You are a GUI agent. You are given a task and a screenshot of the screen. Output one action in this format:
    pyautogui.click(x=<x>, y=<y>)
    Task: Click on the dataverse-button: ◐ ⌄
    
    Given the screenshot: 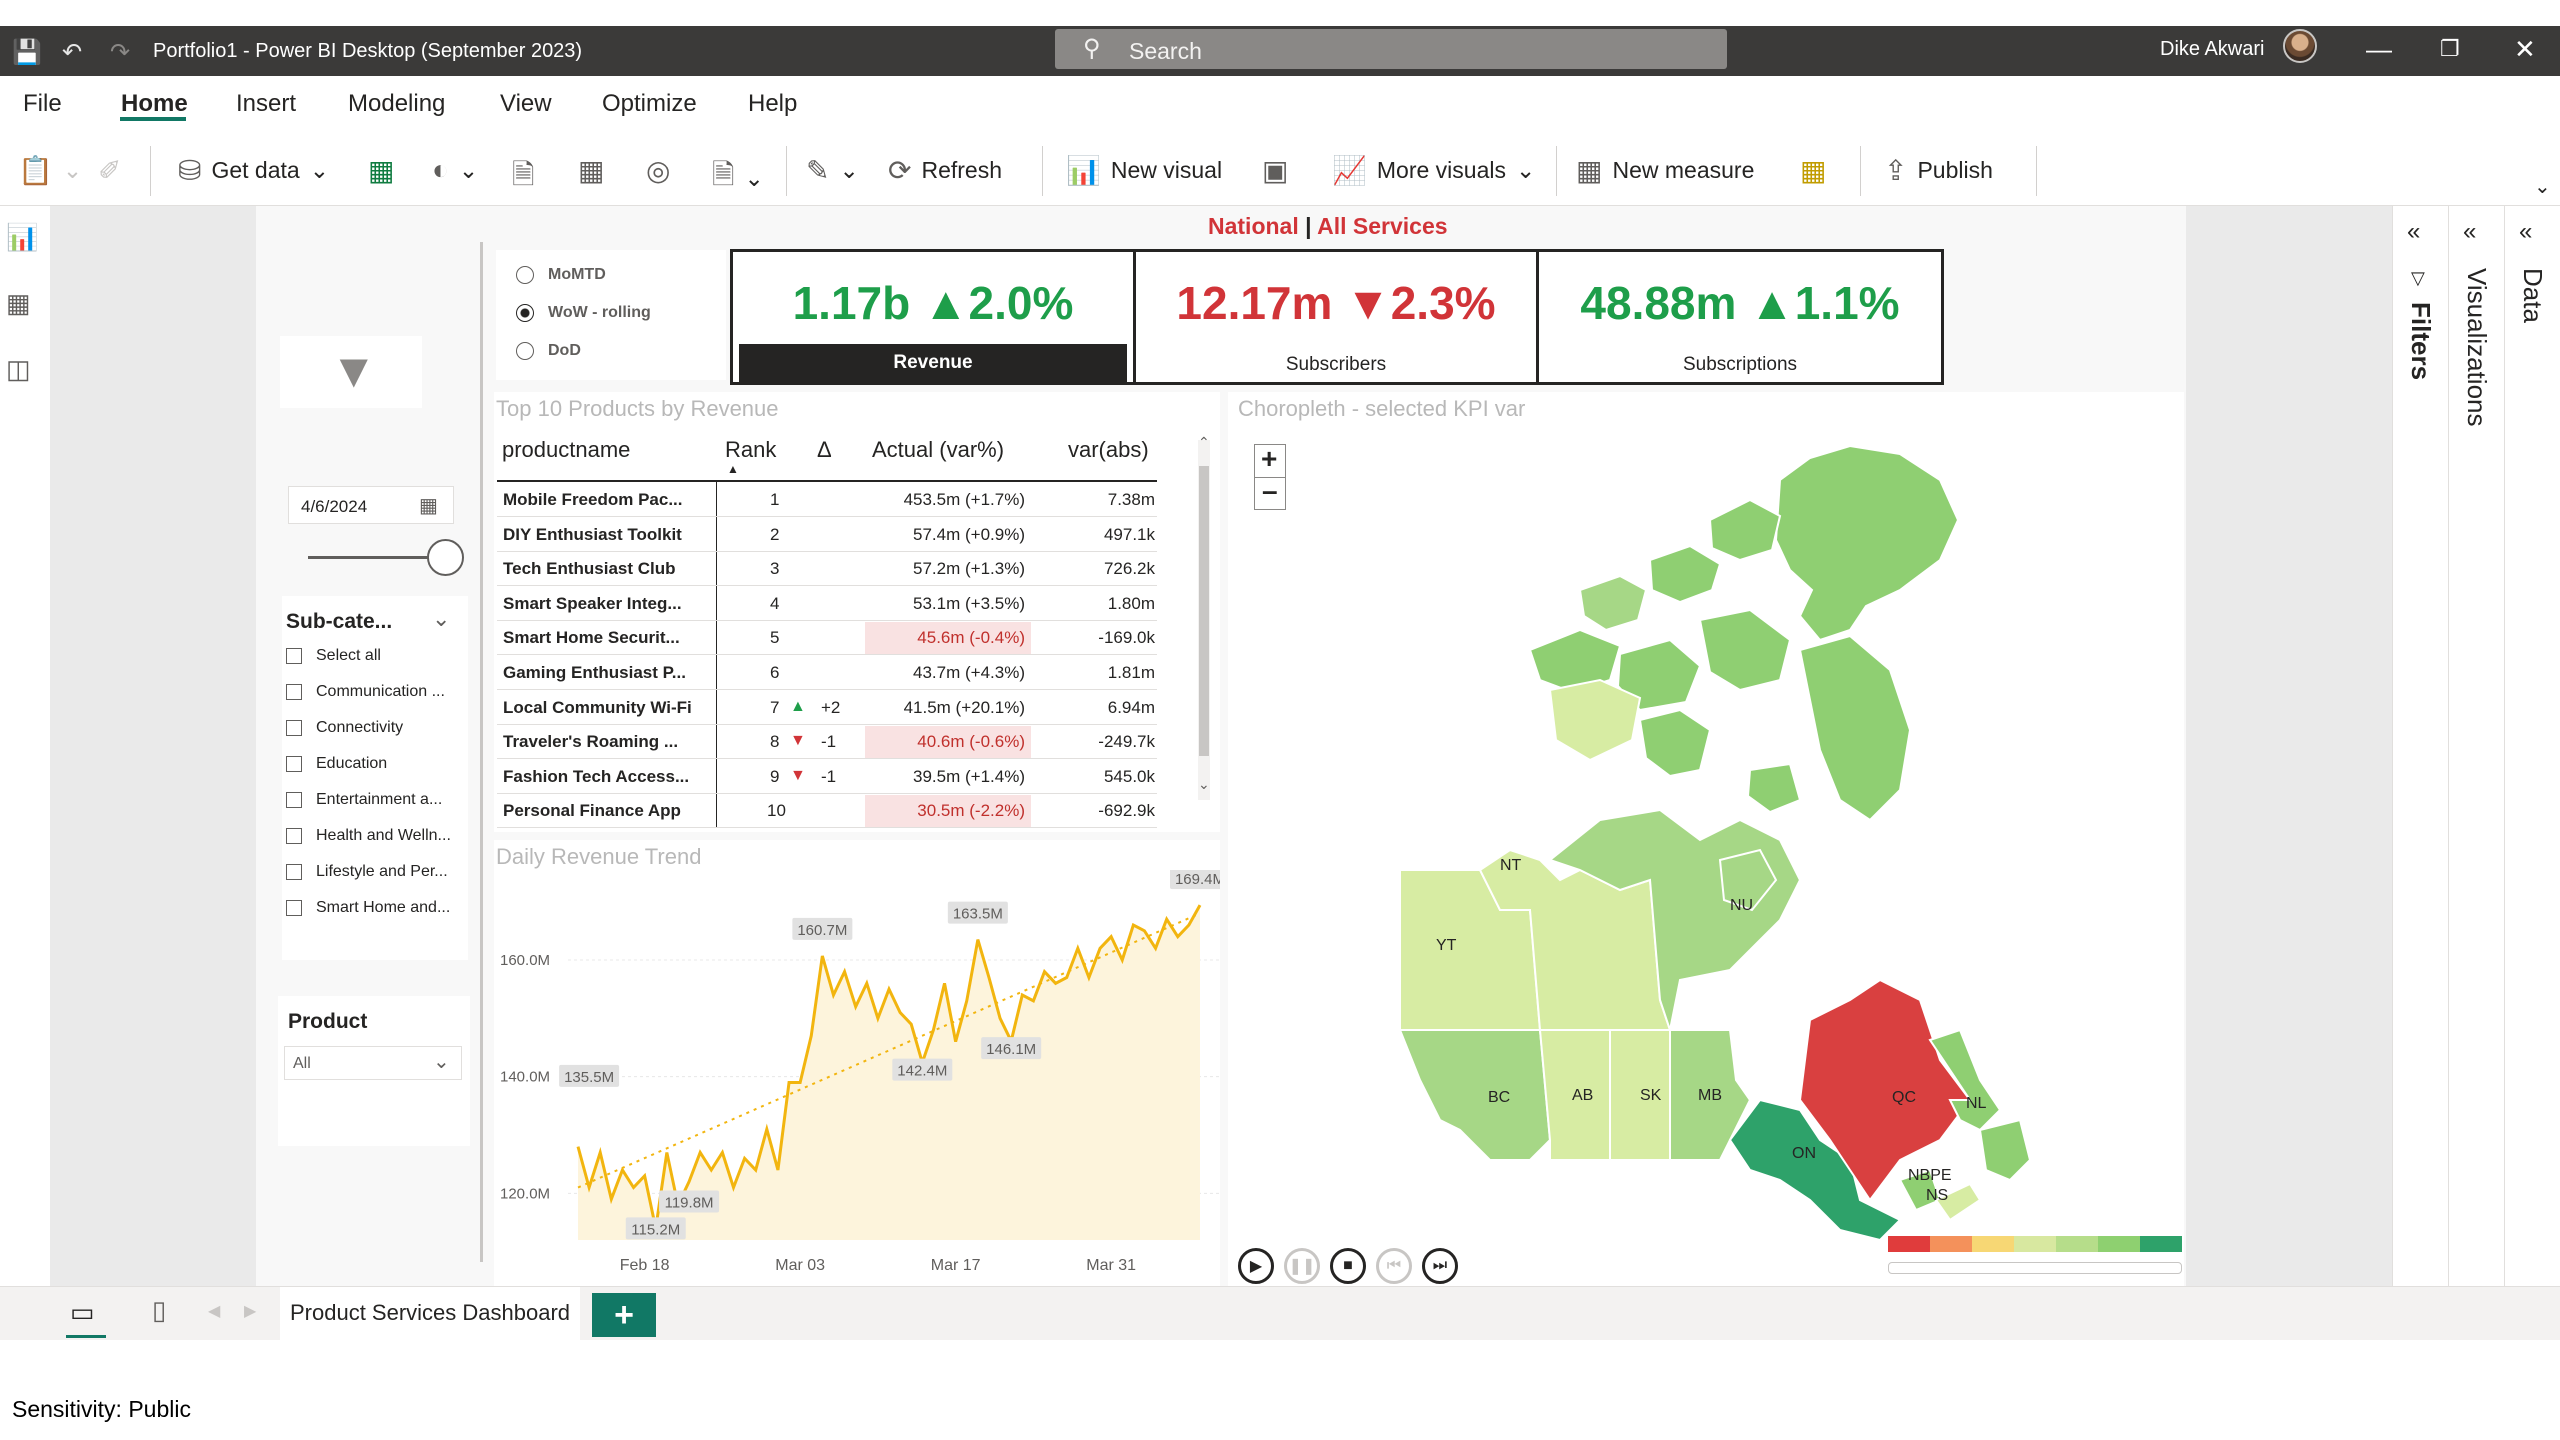 What is the action you would take?
    pyautogui.click(x=455, y=170)
    